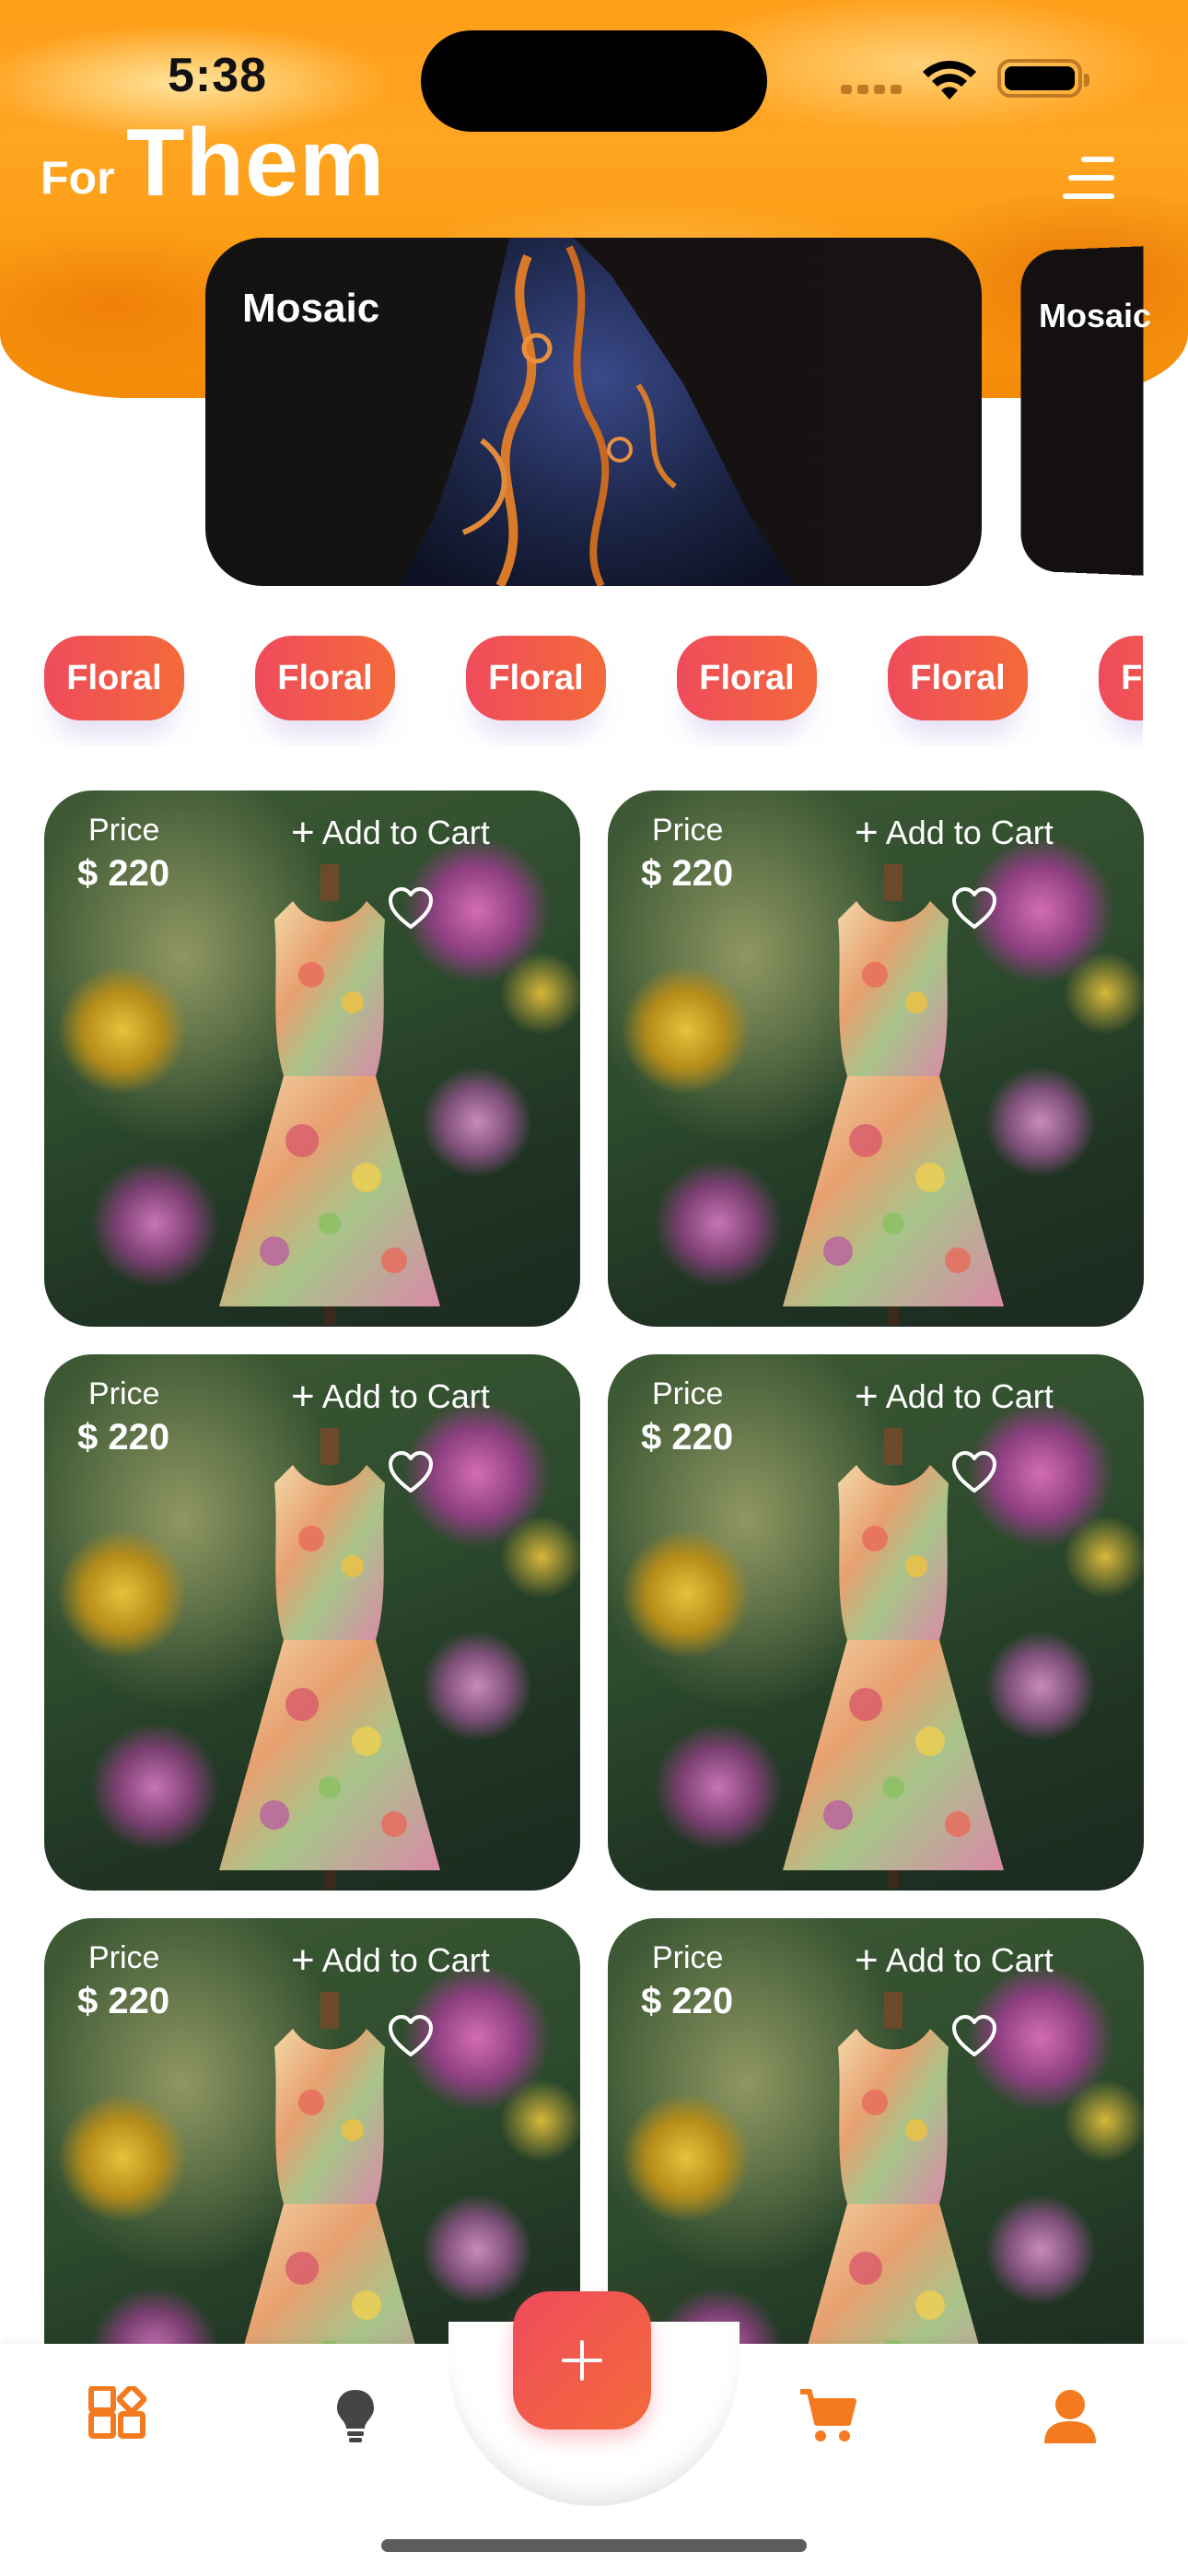 This screenshot has height=2576, width=1188. I want to click on categories-icon, so click(116, 2415).